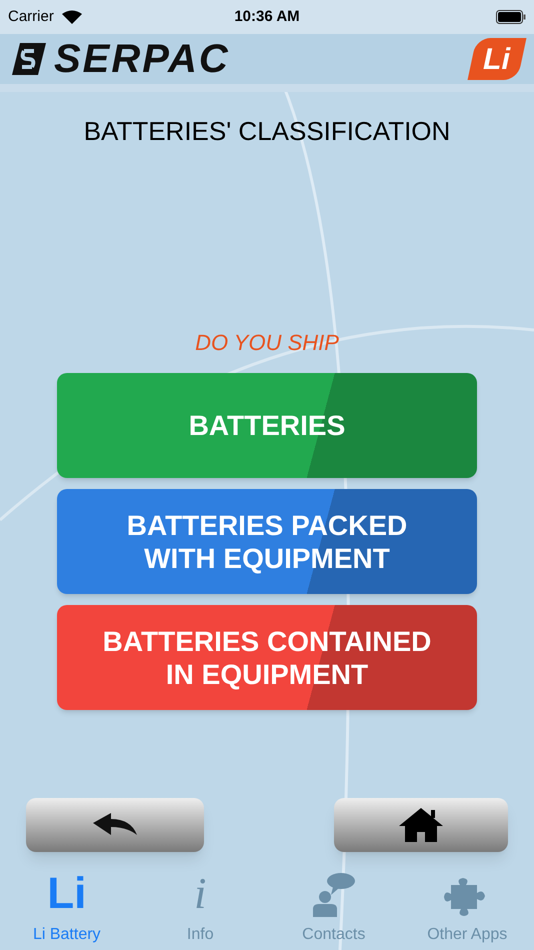 The image size is (534, 950). I want to click on tab-item: Contacts, so click(333, 910).